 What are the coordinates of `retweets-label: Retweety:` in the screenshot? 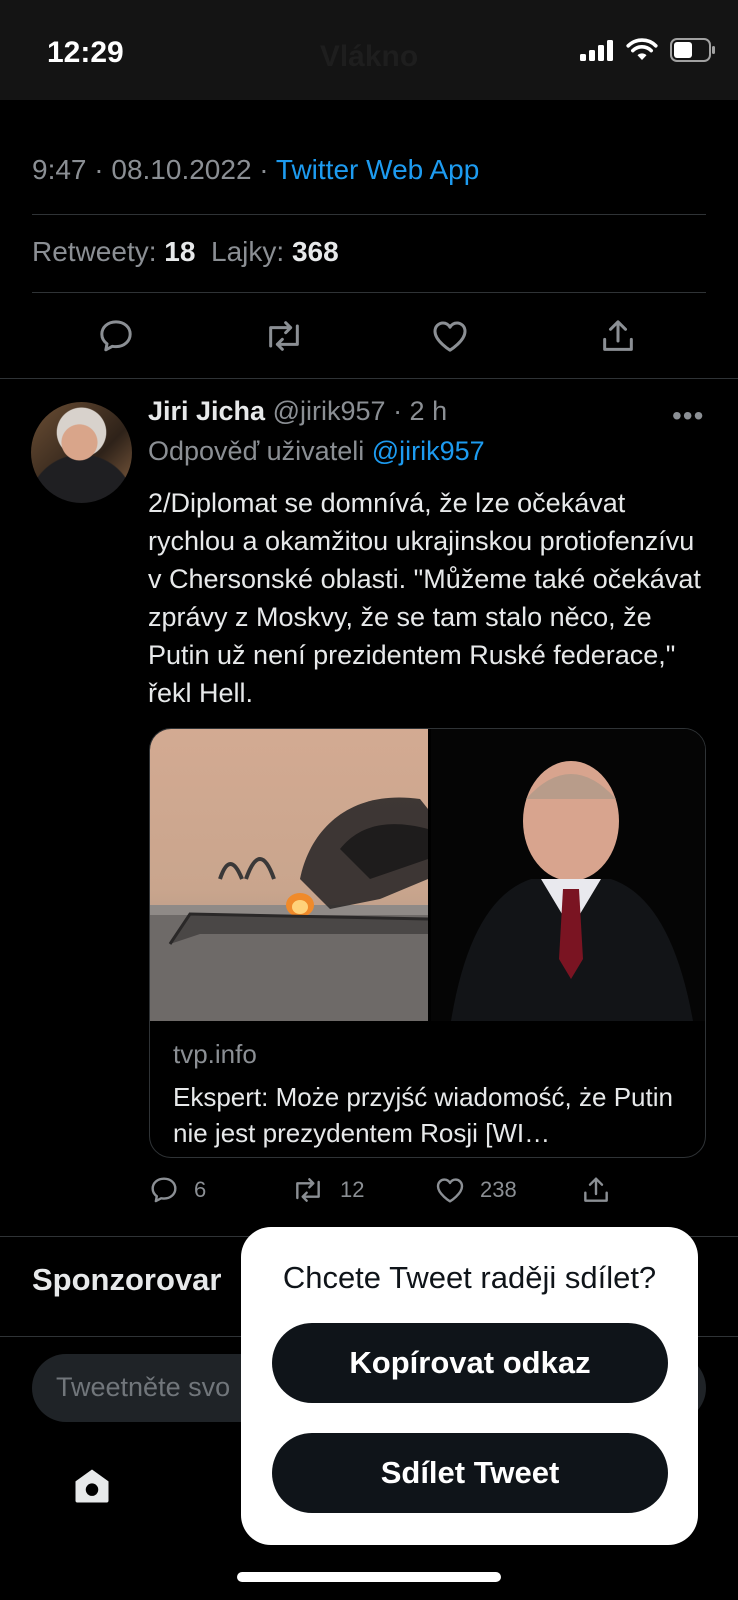 It's located at (98, 251).